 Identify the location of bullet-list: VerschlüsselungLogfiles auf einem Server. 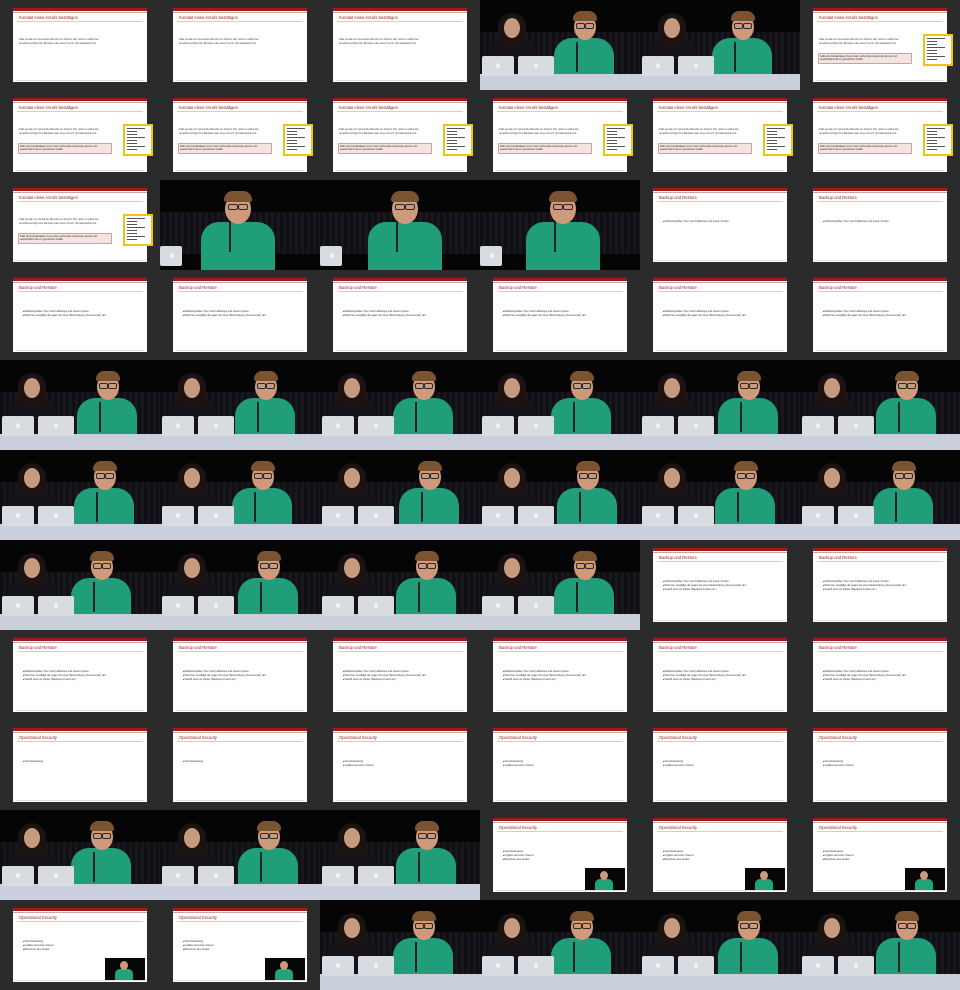
(722, 764).